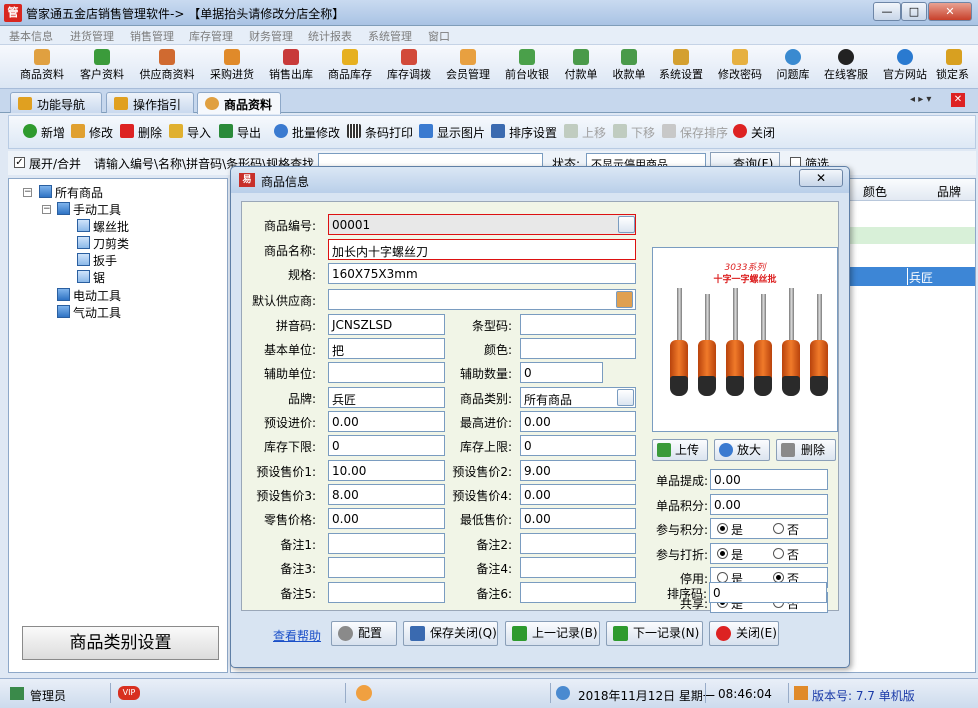 This screenshot has width=978, height=708. What do you see at coordinates (626, 224) in the screenshot?
I see `edit-code-icon` at bounding box center [626, 224].